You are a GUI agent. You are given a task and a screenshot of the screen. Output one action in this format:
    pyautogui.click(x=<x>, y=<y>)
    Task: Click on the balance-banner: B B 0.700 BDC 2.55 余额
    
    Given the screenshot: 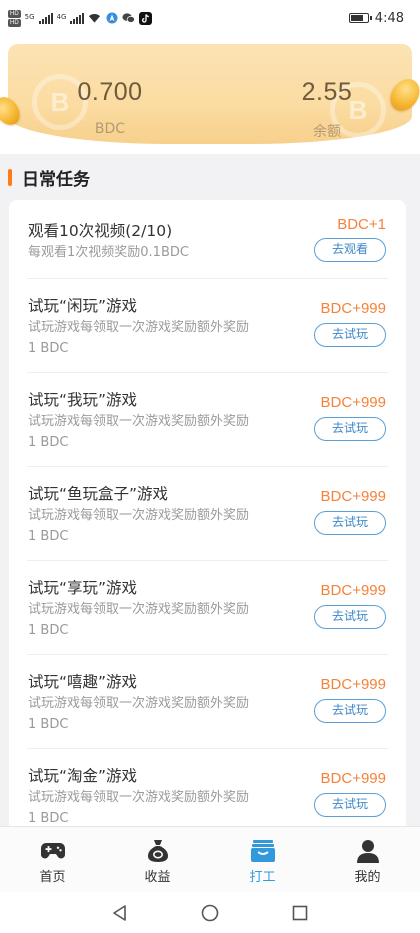 What is the action you would take?
    pyautogui.click(x=210, y=95)
    